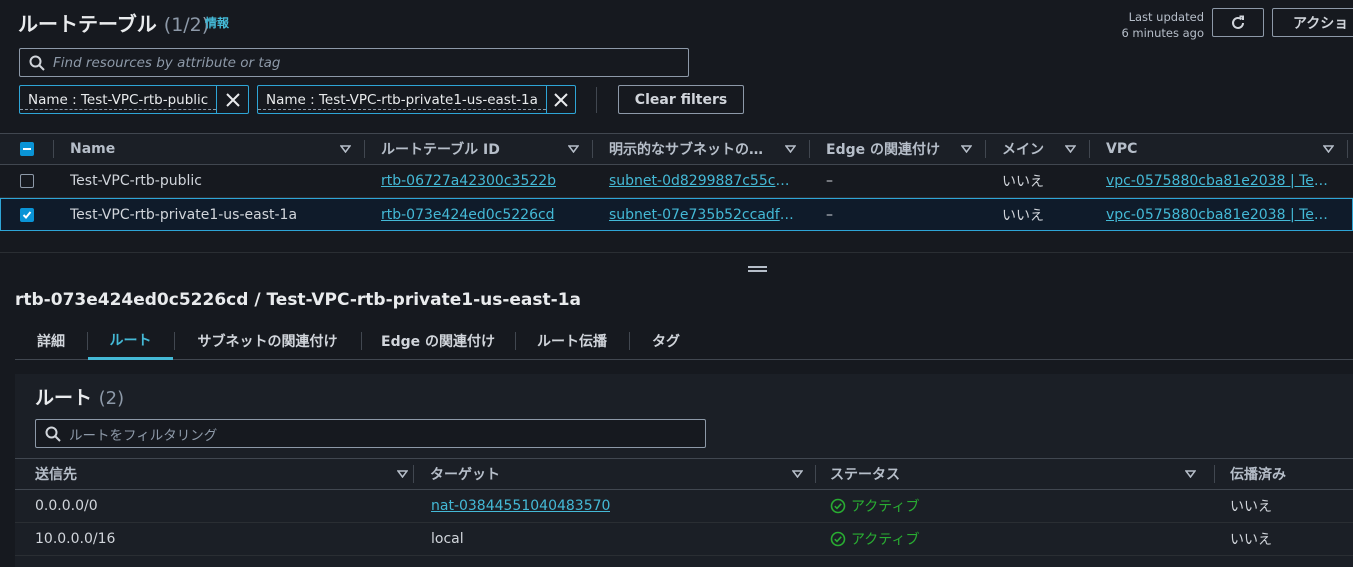 Image resolution: width=1353 pixels, height=567 pixels. What do you see at coordinates (216, 149) in the screenshot?
I see `column-header-name: Name` at bounding box center [216, 149].